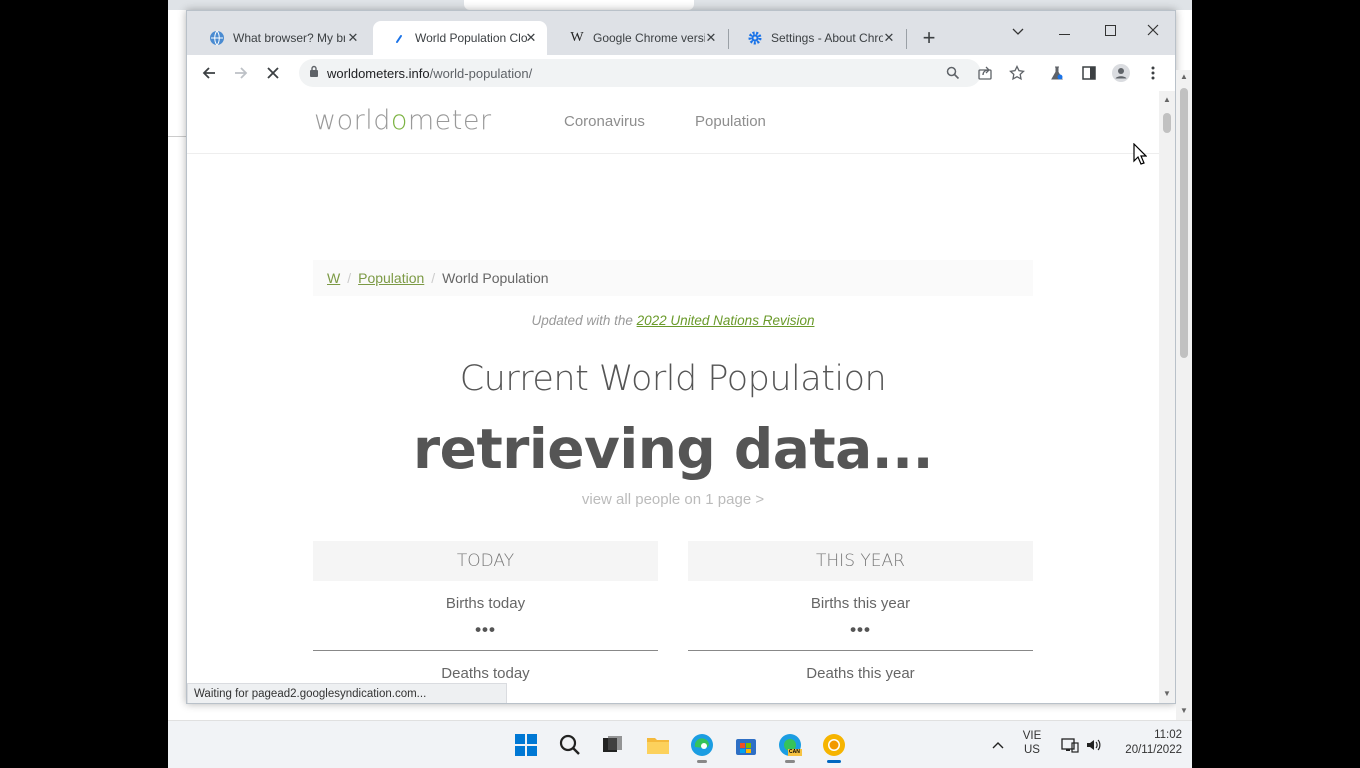 The width and height of the screenshot is (1360, 768). What do you see at coordinates (929, 39) in the screenshot?
I see `new-tab-button: +` at bounding box center [929, 39].